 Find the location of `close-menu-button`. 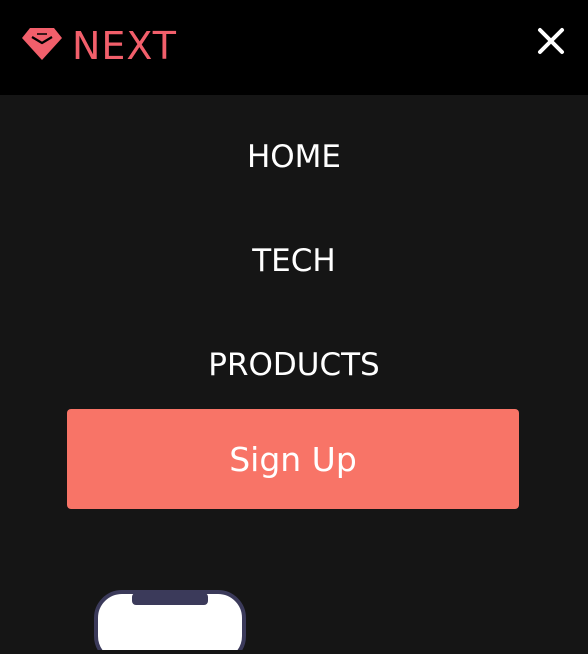

close-menu-button is located at coordinates (551, 41).